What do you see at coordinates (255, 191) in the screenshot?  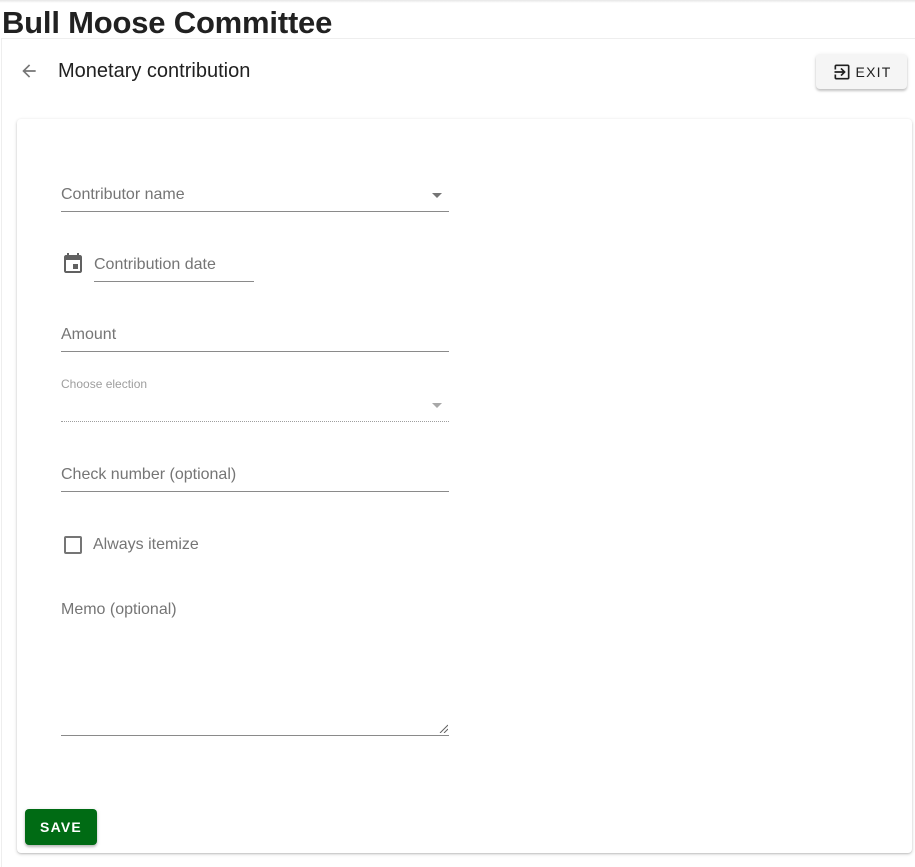 I see `contributor-name-select: Contributor name` at bounding box center [255, 191].